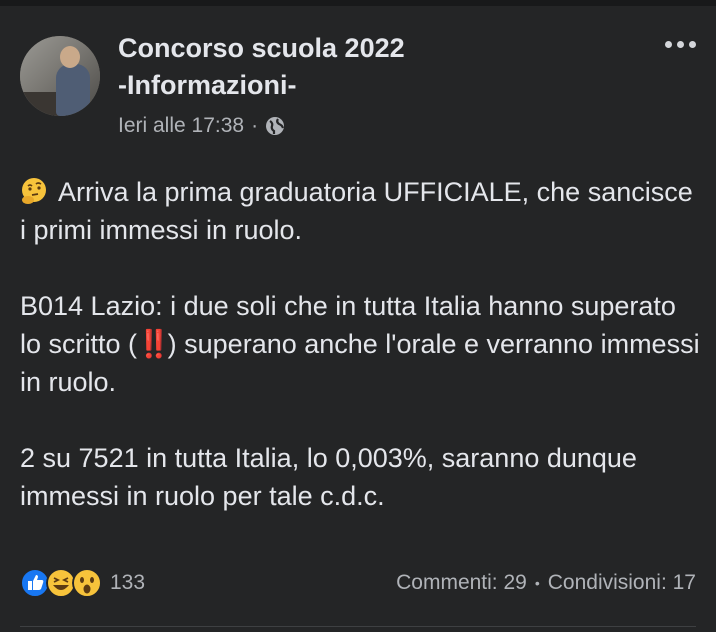  What do you see at coordinates (358, 3) in the screenshot?
I see `top-edge` at bounding box center [358, 3].